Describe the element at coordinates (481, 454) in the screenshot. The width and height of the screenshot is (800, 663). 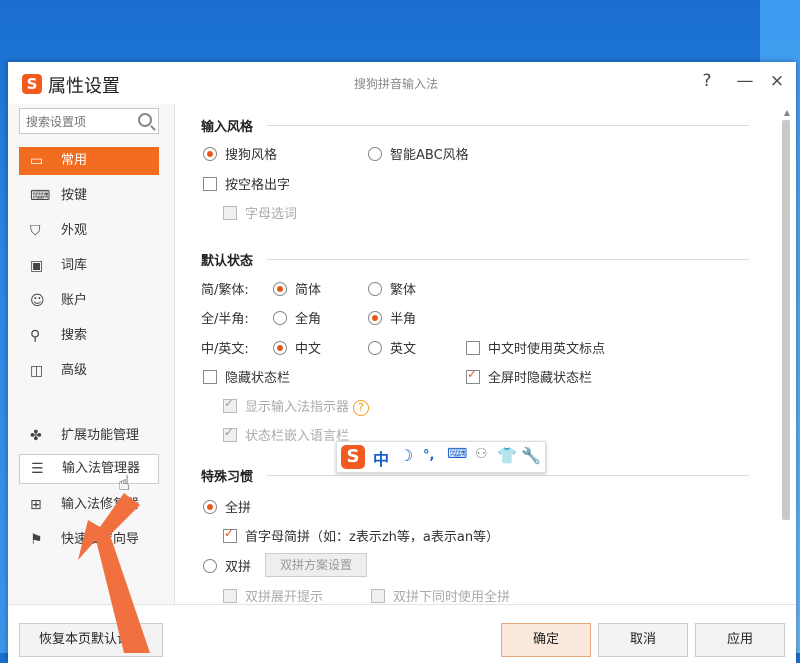
I see `user-icon: ⚇` at that location.